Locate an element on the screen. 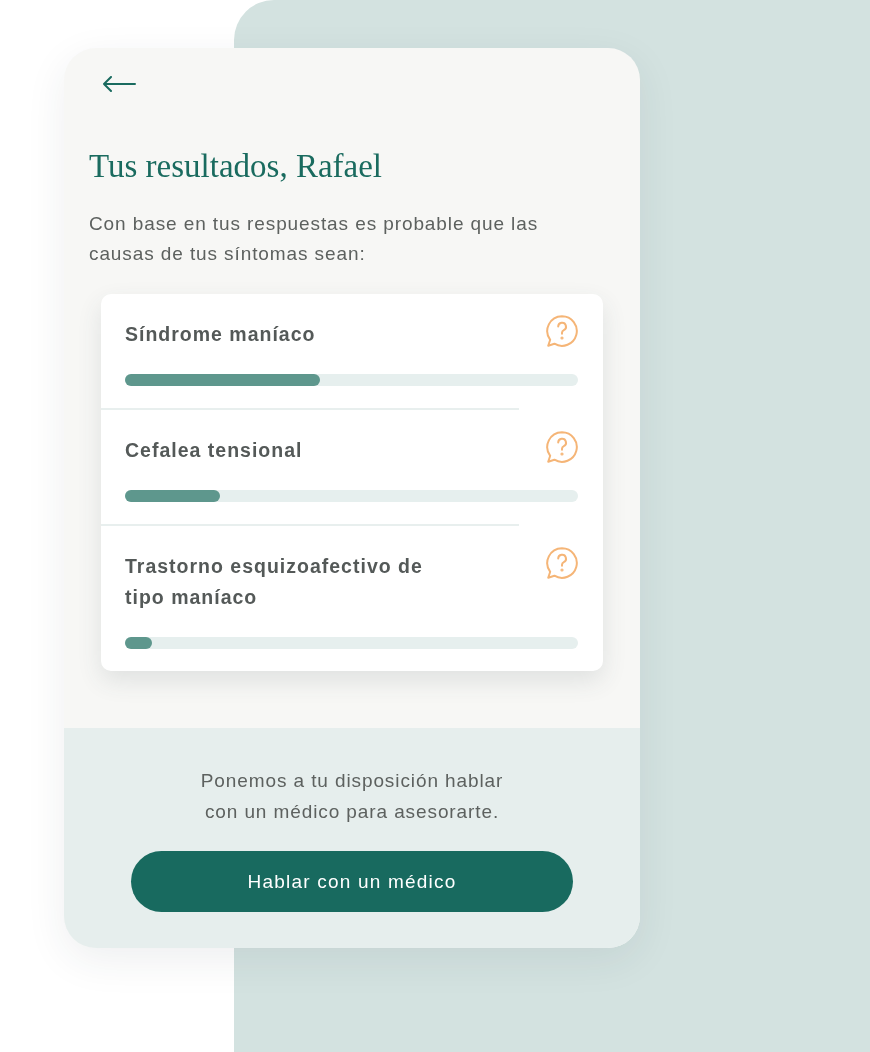  condition-name: Cefalea tensional is located at coordinates (214, 450).